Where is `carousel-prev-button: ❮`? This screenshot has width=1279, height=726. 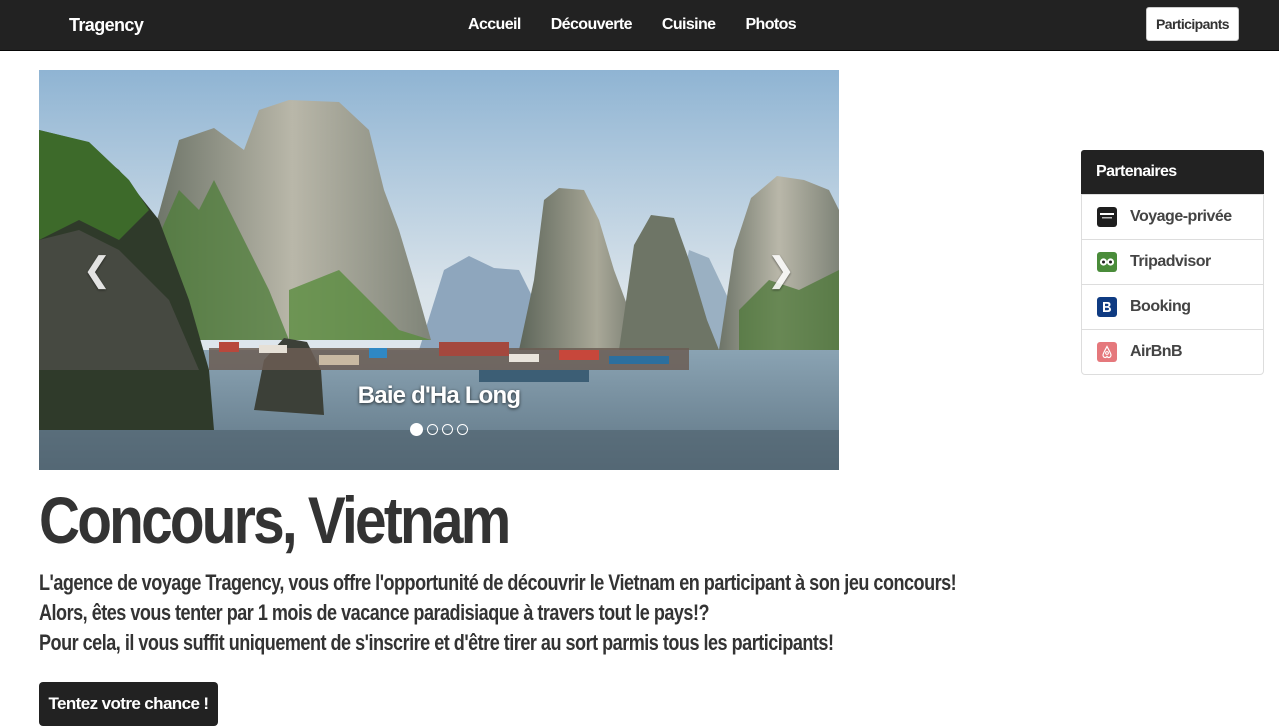 carousel-prev-button: ❮ is located at coordinates (97, 270).